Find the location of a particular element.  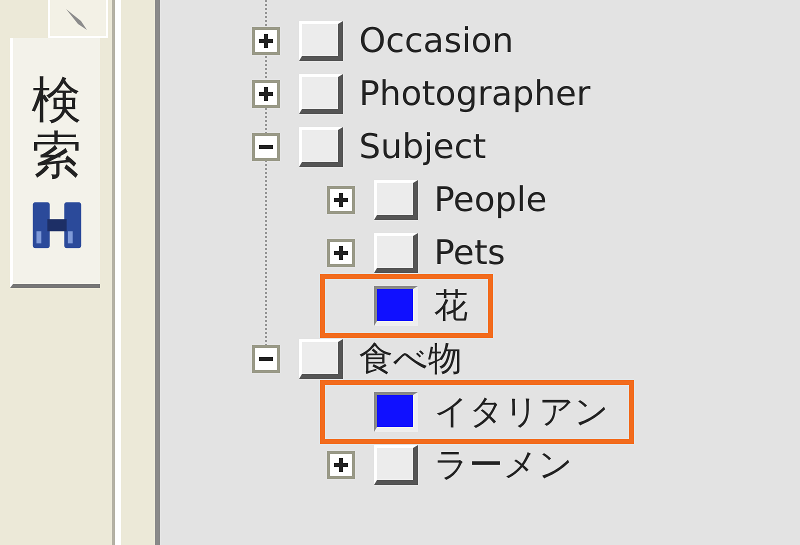

tree-item: Photographer is located at coordinates (474, 94).